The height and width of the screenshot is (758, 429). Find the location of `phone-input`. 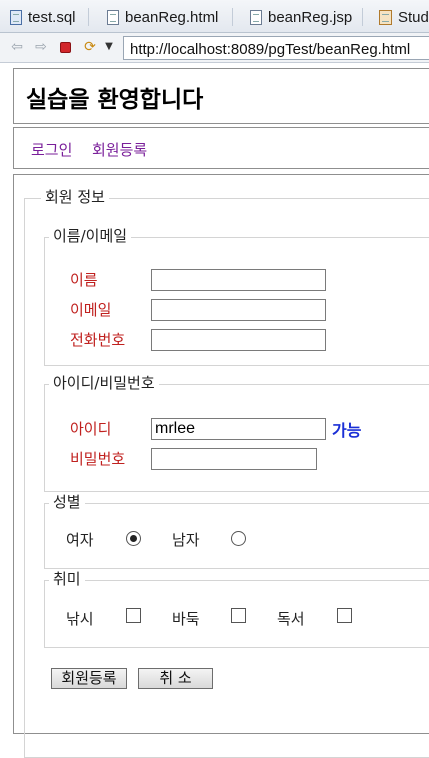

phone-input is located at coordinates (238, 340).